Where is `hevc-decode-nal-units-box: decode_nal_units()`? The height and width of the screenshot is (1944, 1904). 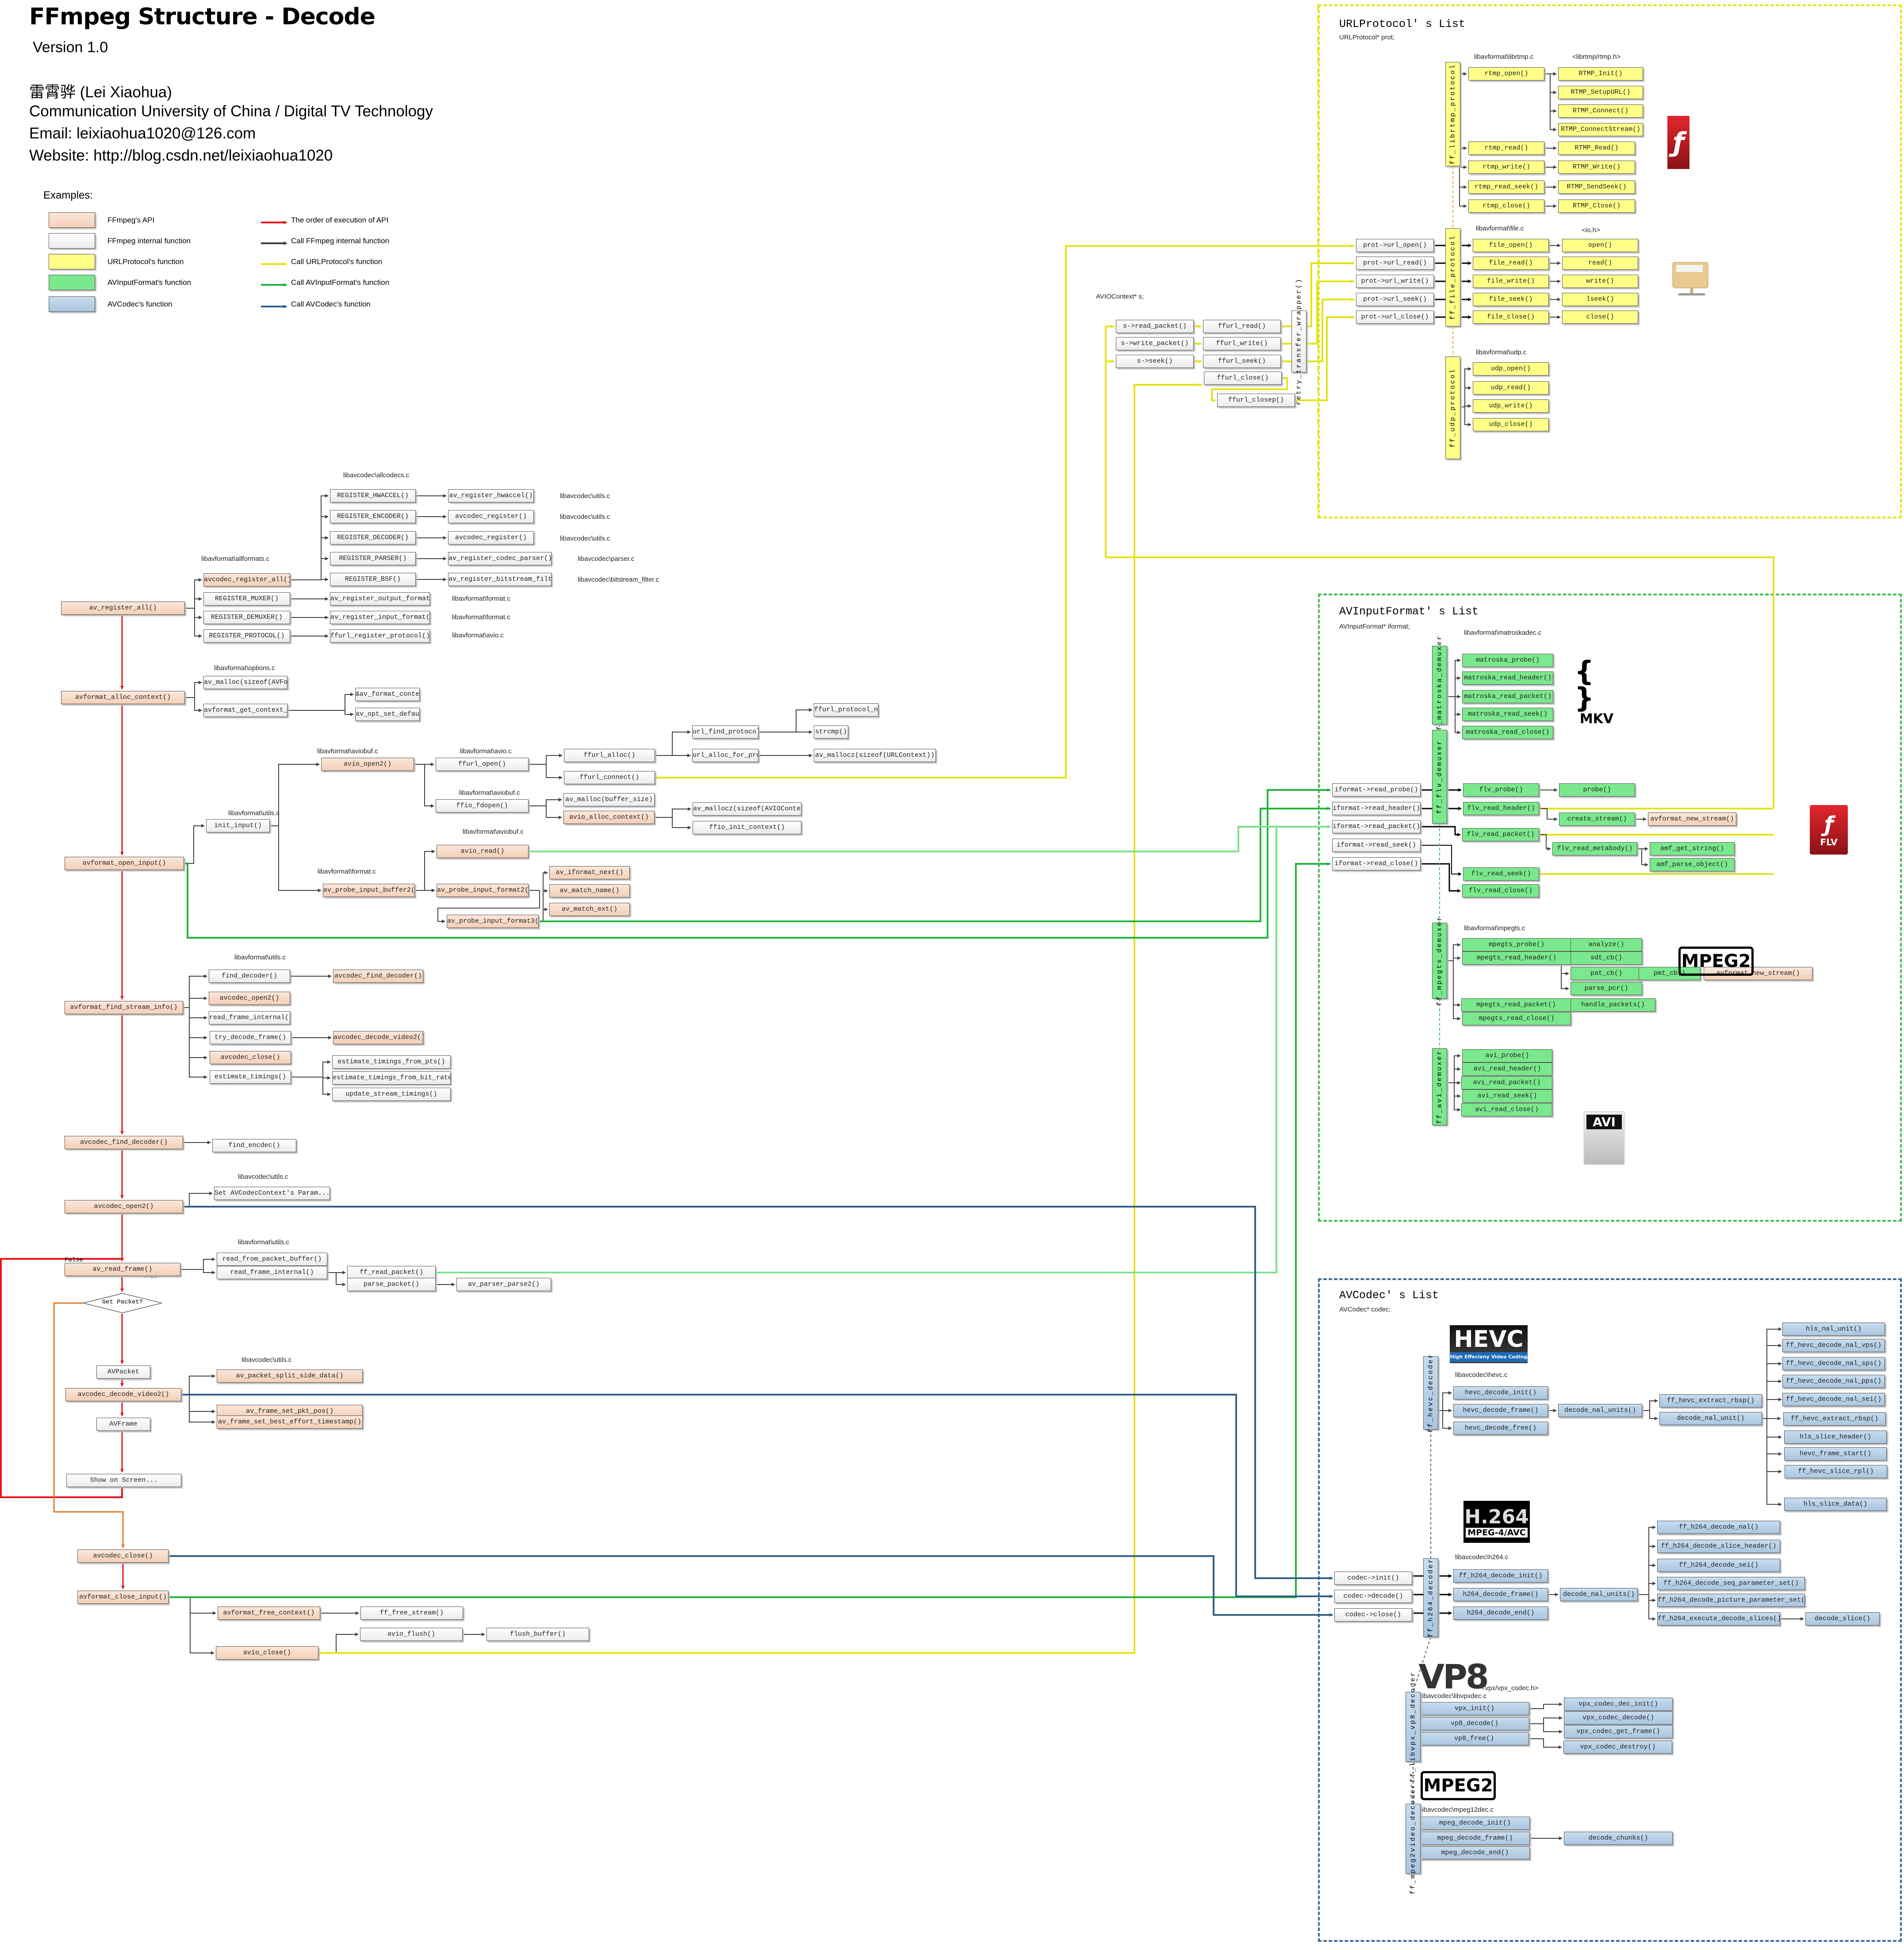 hevc-decode-nal-units-box: decode_nal_units() is located at coordinates (1600, 1410).